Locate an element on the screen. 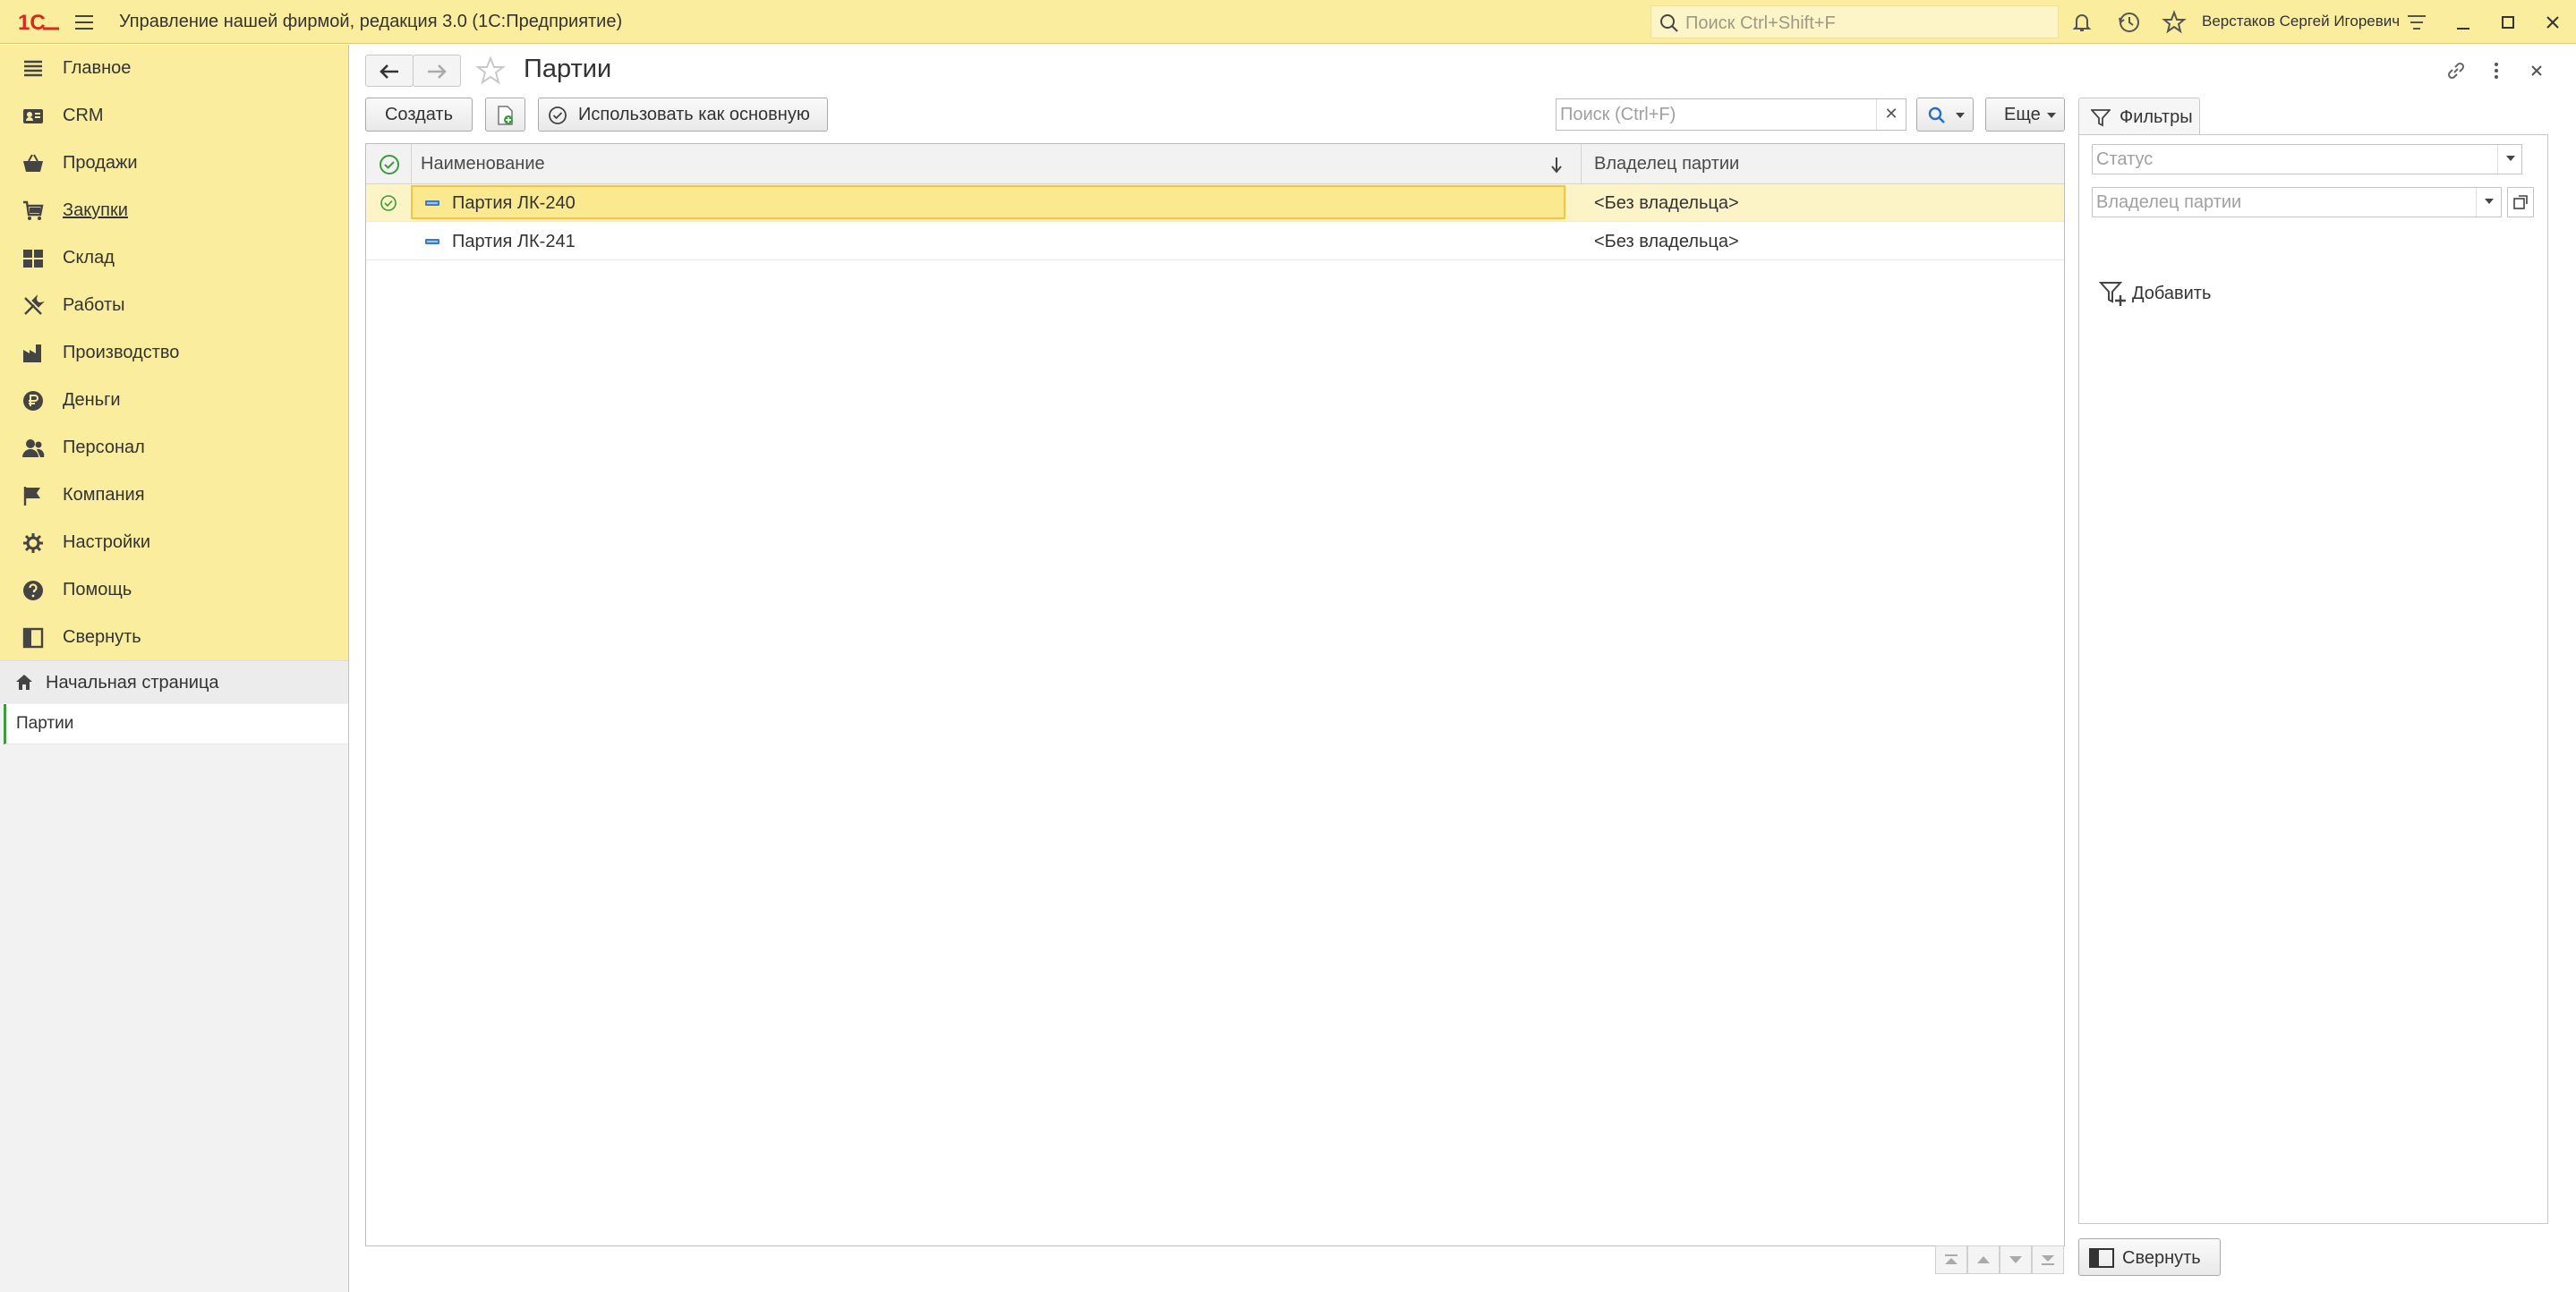 The height and width of the screenshot is (1292, 2576). collapse-filters-button: Свернуть is located at coordinates (2149, 1257).